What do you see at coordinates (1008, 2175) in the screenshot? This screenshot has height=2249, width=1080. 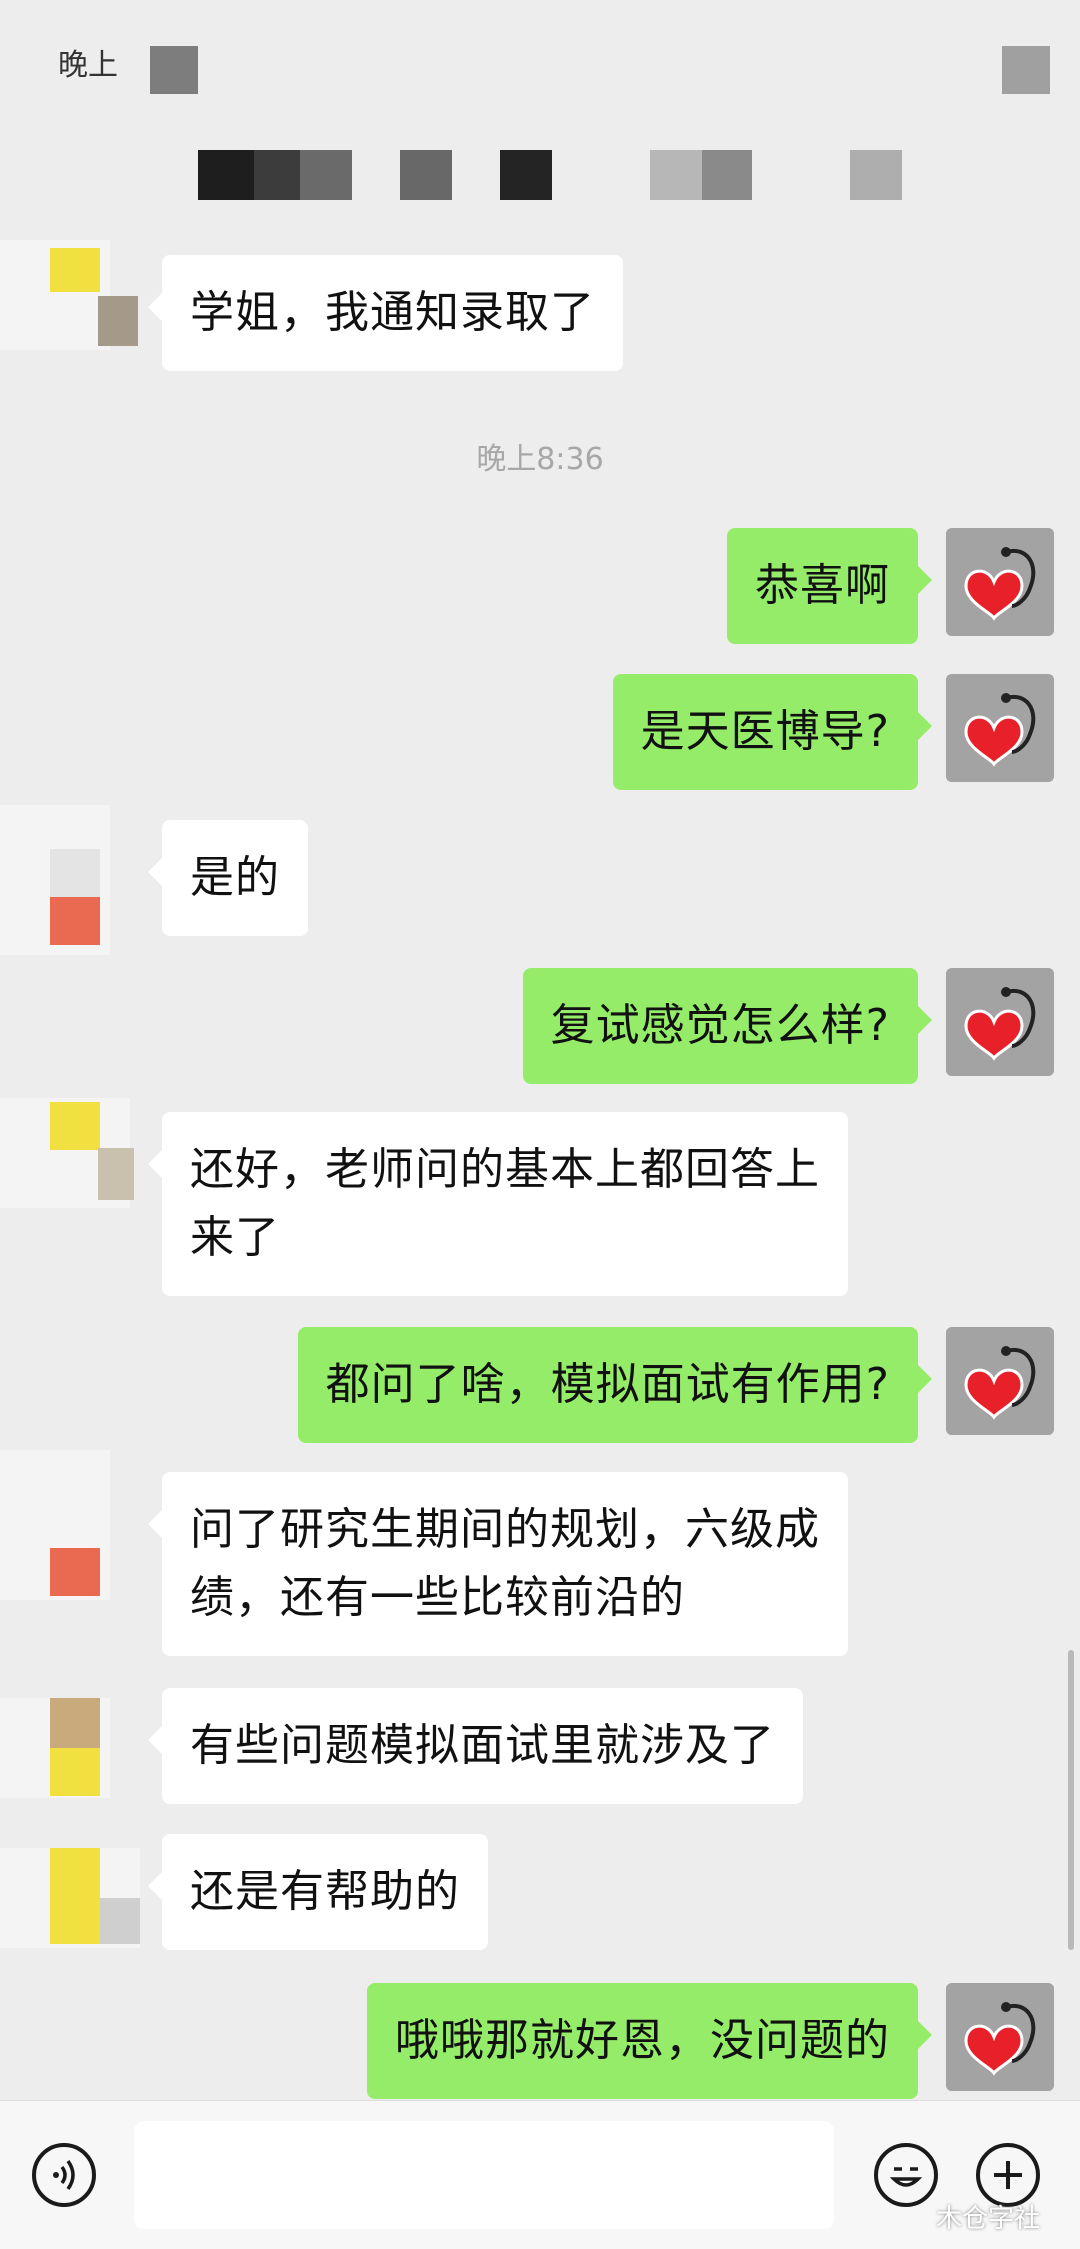 I see `plus-icon` at bounding box center [1008, 2175].